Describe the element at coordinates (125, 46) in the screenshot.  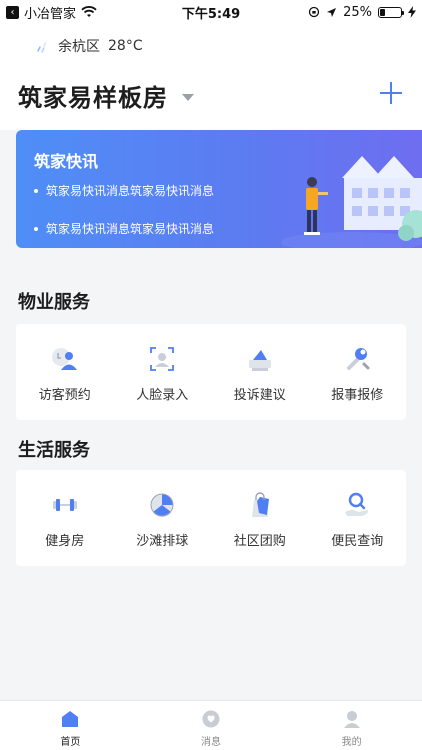
I see `weather-temperature: 28°C` at that location.